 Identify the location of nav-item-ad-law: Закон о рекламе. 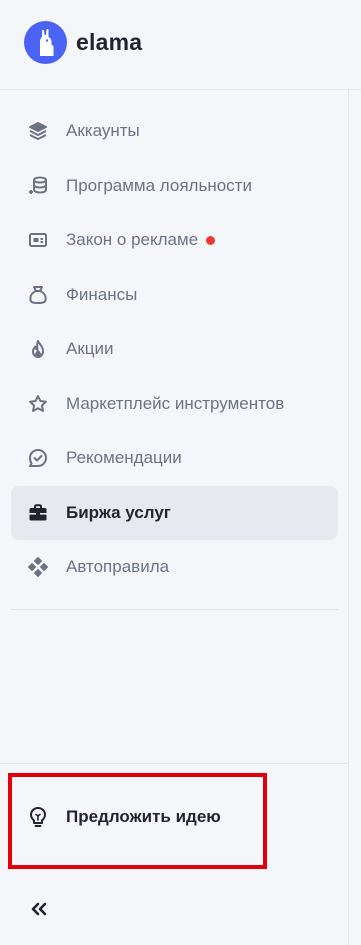
(174, 240).